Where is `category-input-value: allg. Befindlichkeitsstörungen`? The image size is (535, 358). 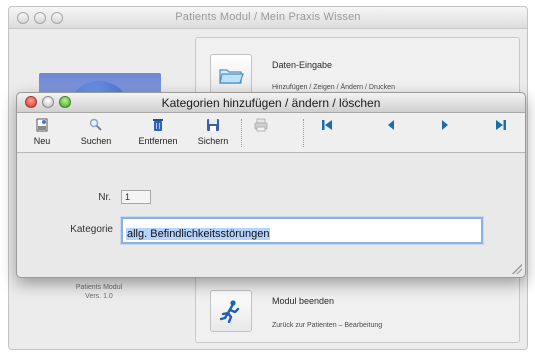
category-input-value: allg. Befindlichkeitsstörungen is located at coordinates (198, 234).